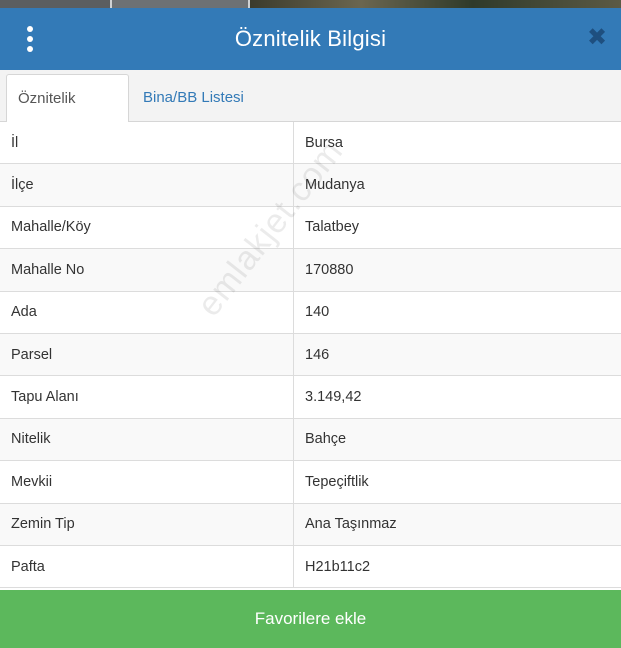 The height and width of the screenshot is (648, 621). Describe the element at coordinates (147, 143) in the screenshot. I see `attribute-key: İl` at that location.